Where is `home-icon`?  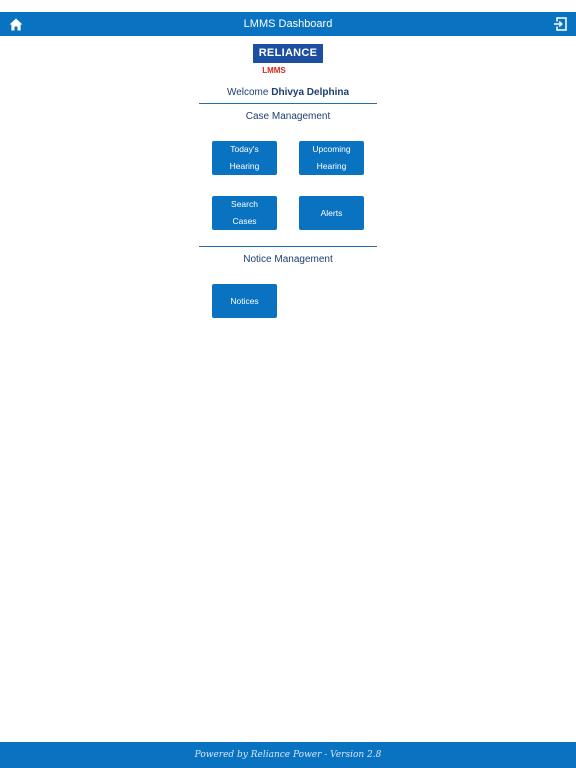 home-icon is located at coordinates (16, 24).